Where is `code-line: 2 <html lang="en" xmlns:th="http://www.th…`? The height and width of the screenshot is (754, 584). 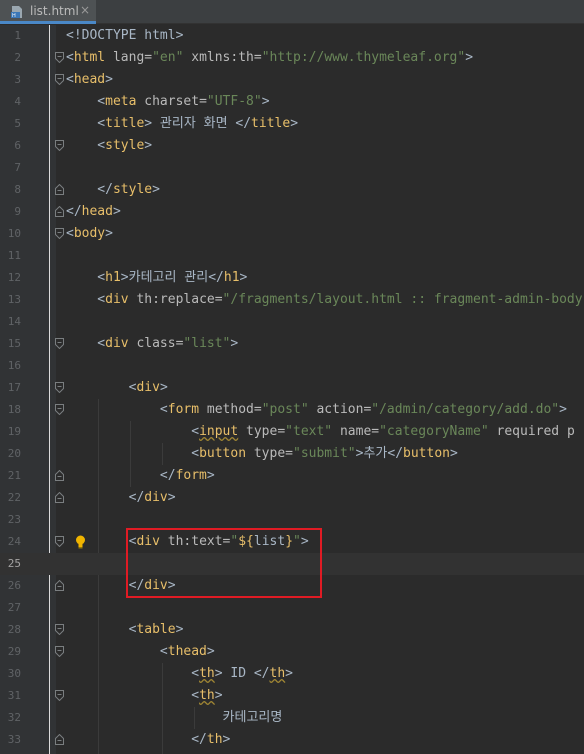 code-line: 2 <html lang="en" xmlns:th="http://www.th… is located at coordinates (292, 58).